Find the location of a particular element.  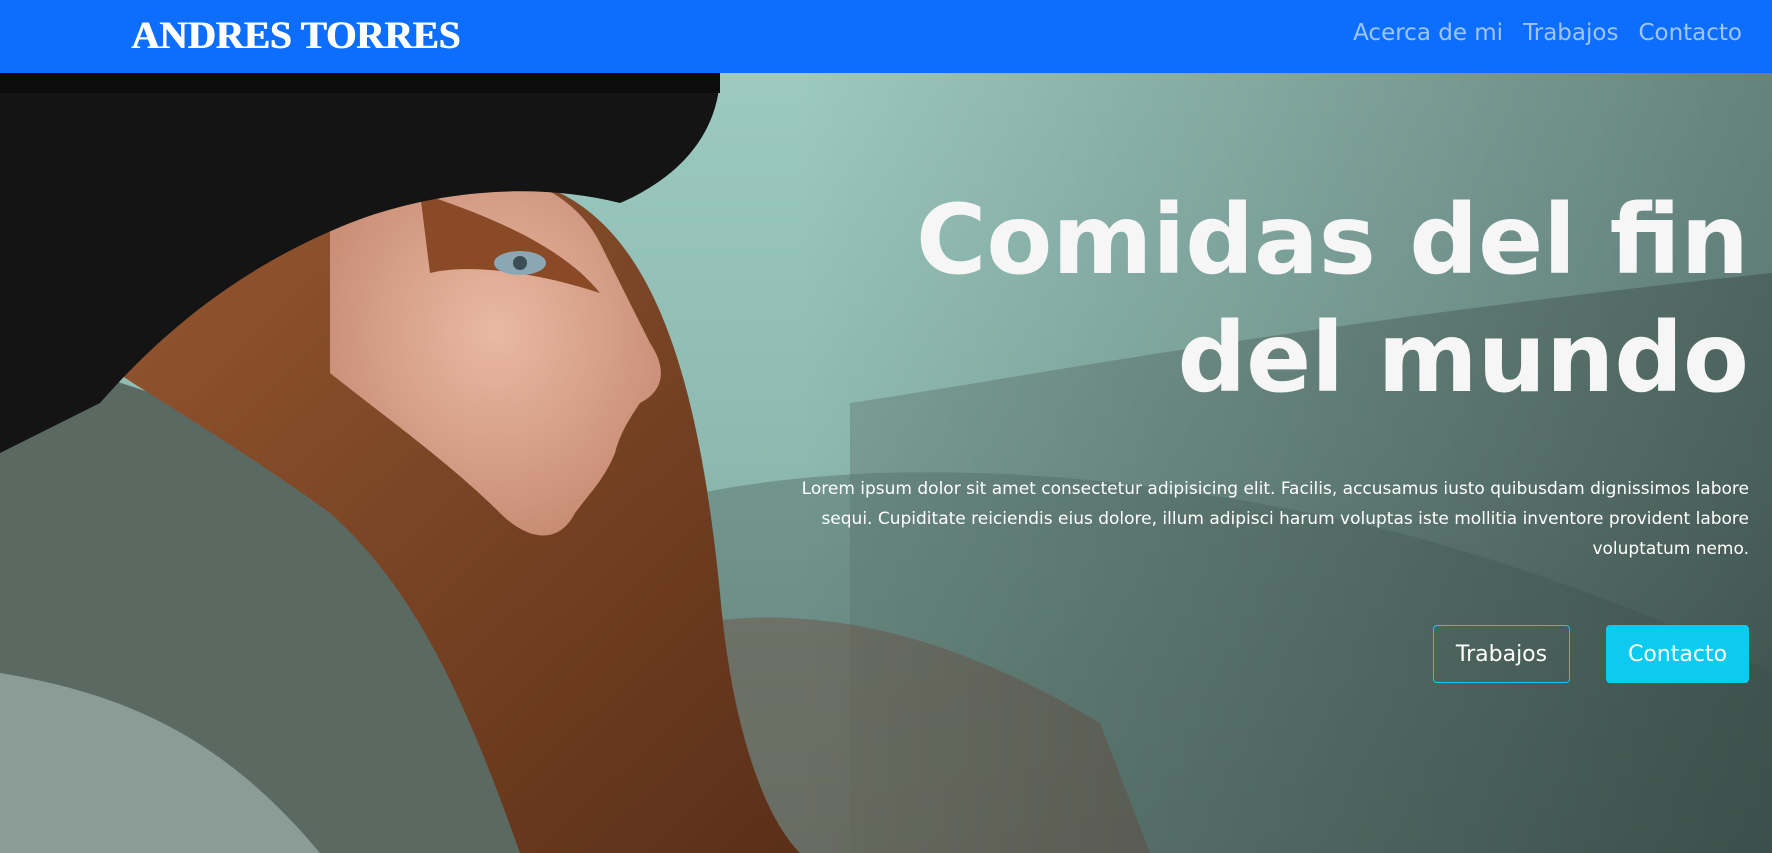

trabajos-button: Trabajos is located at coordinates (1501, 654).